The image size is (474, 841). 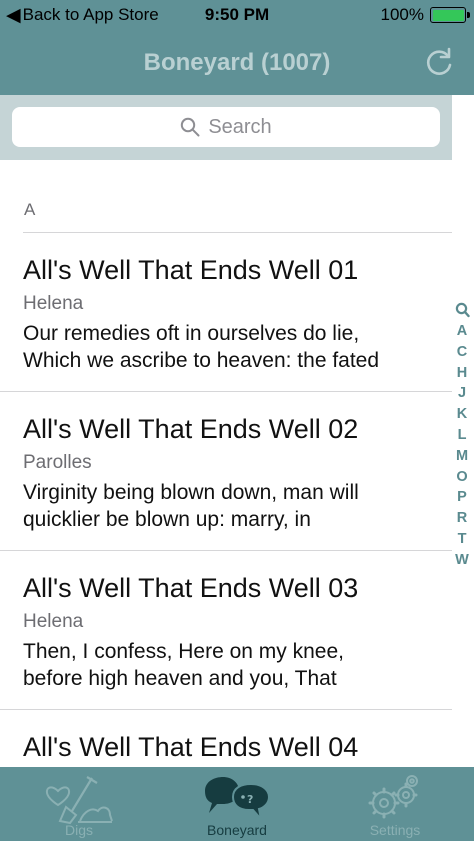 What do you see at coordinates (462, 560) in the screenshot?
I see `index-letter: W` at bounding box center [462, 560].